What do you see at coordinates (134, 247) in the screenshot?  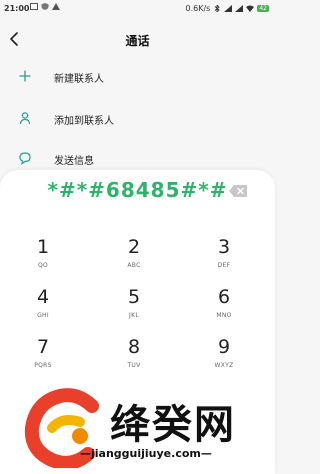 I see `key-digit: 2` at bounding box center [134, 247].